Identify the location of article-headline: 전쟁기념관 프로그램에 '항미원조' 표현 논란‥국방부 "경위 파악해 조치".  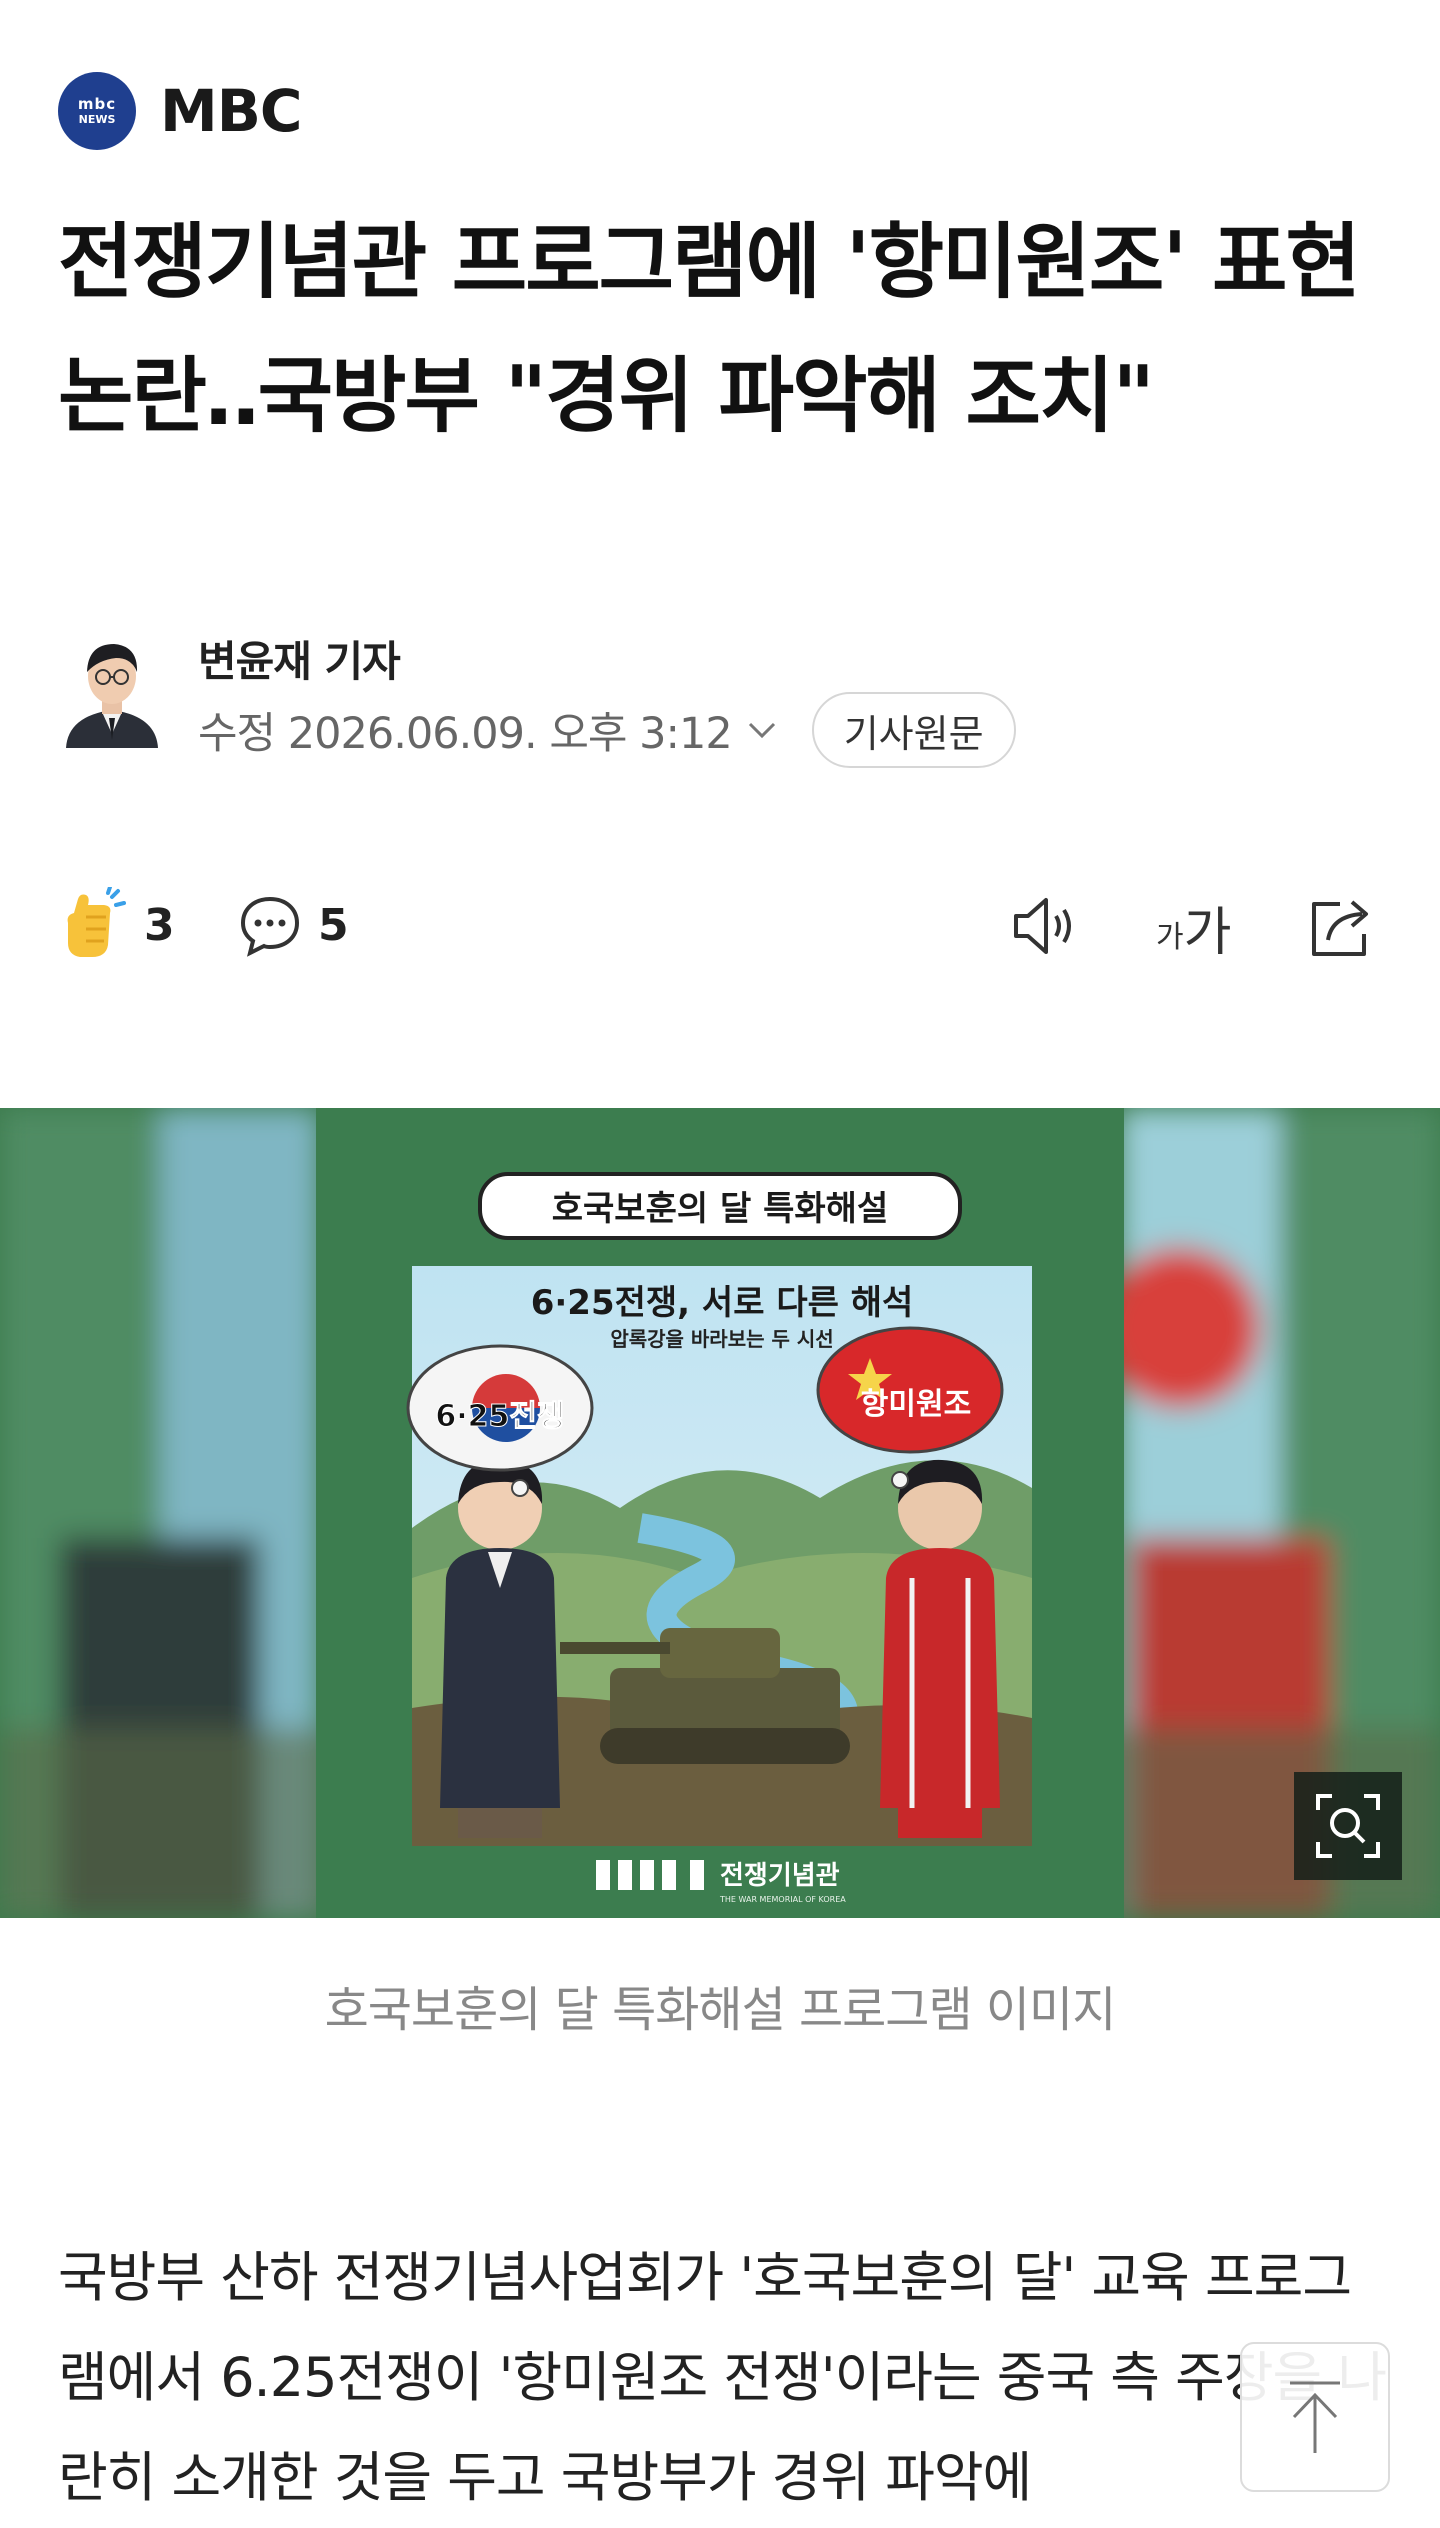
(709, 329).